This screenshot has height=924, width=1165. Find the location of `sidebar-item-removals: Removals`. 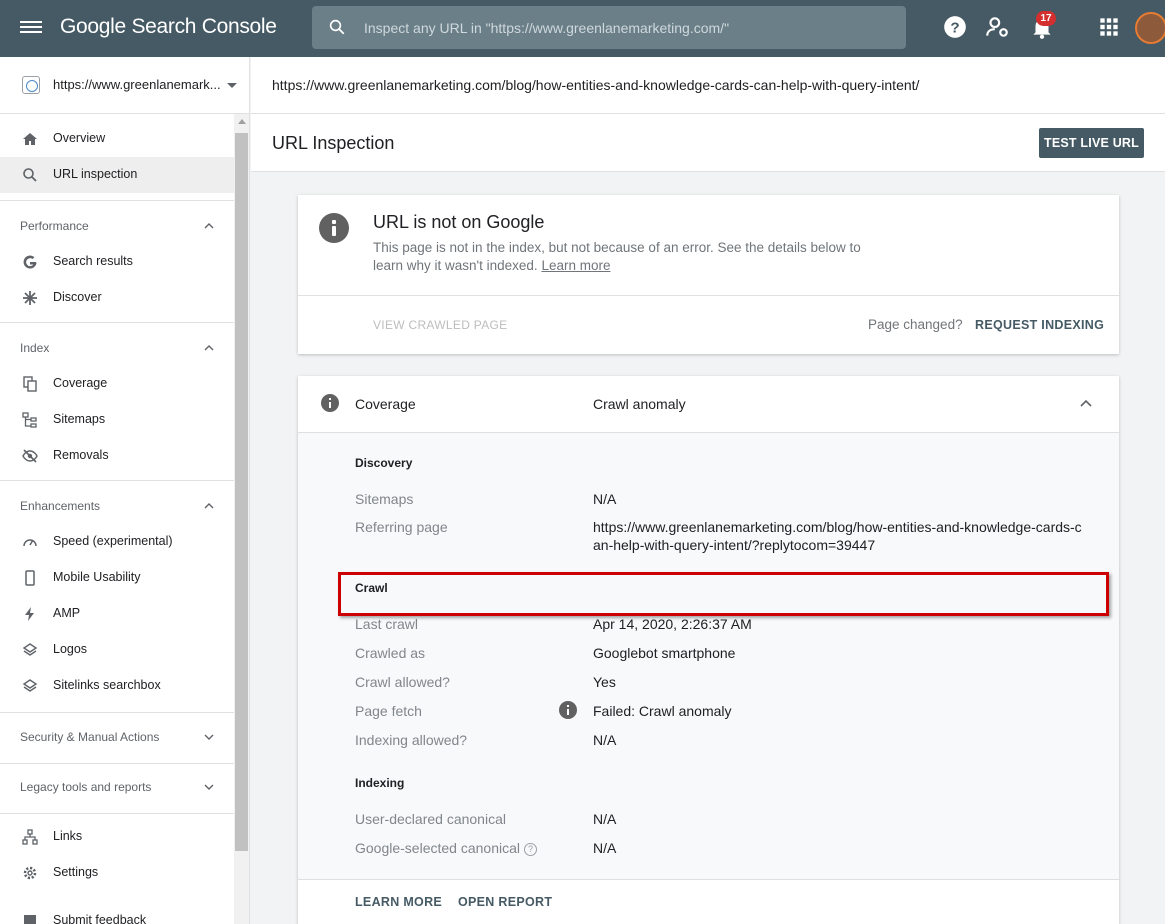

sidebar-item-removals: Removals is located at coordinates (117, 456).